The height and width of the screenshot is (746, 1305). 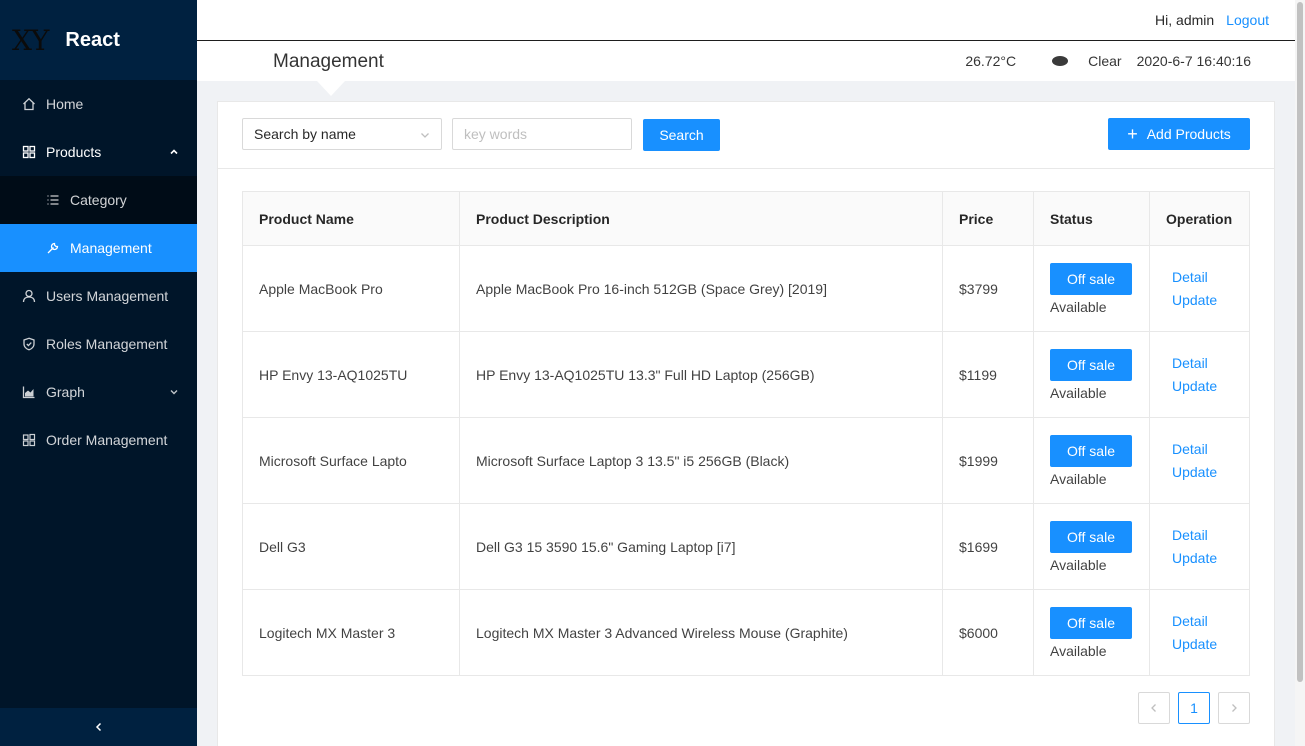 I want to click on sidebar-item-category: Category, so click(x=98, y=200).